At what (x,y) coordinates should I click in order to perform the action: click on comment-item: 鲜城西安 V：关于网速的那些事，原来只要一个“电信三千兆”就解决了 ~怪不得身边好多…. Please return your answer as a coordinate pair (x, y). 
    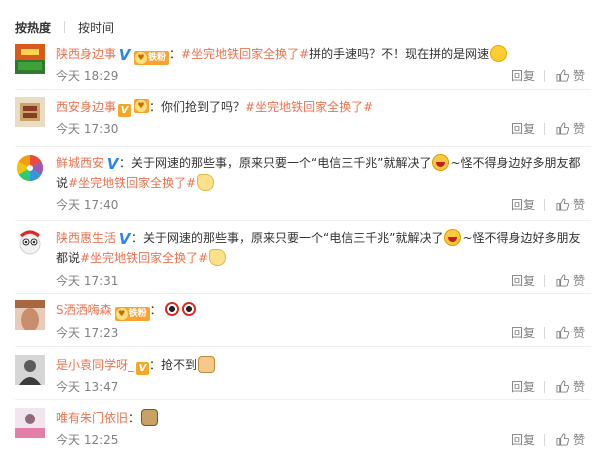
    Looking at the image, I should click on (303, 187).